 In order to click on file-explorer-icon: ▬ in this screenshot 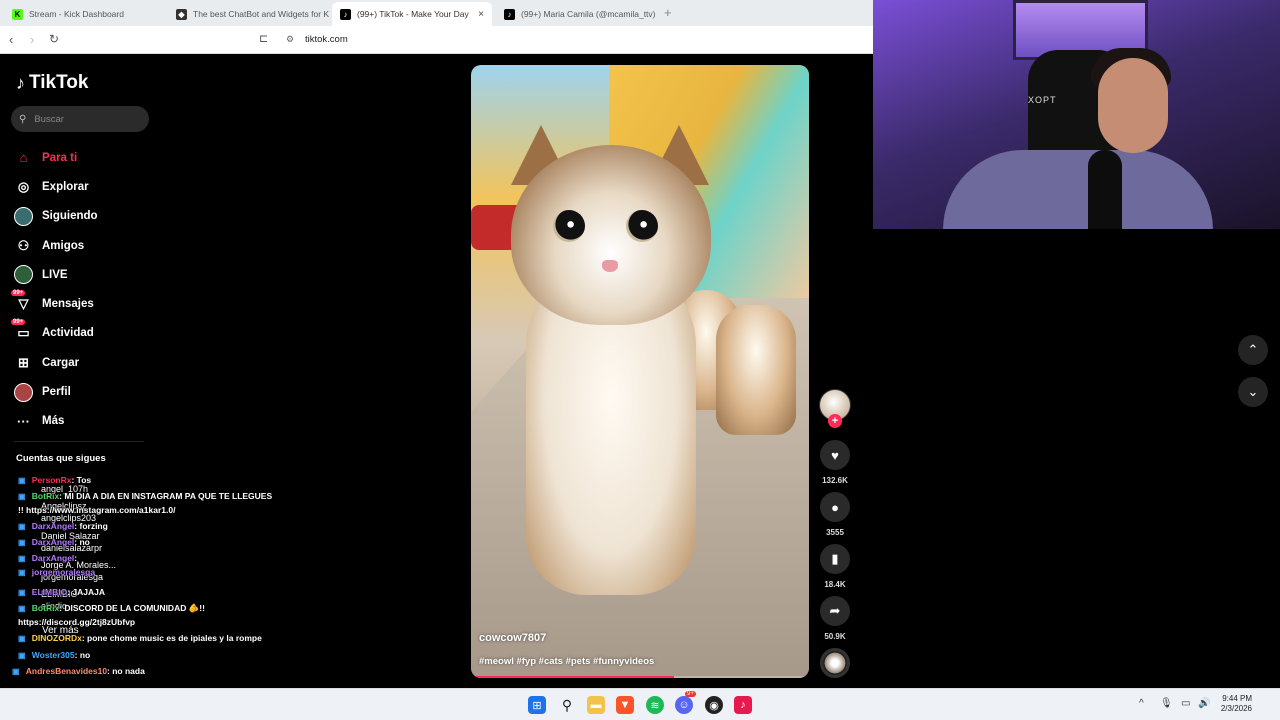, I will do `click(596, 705)`.